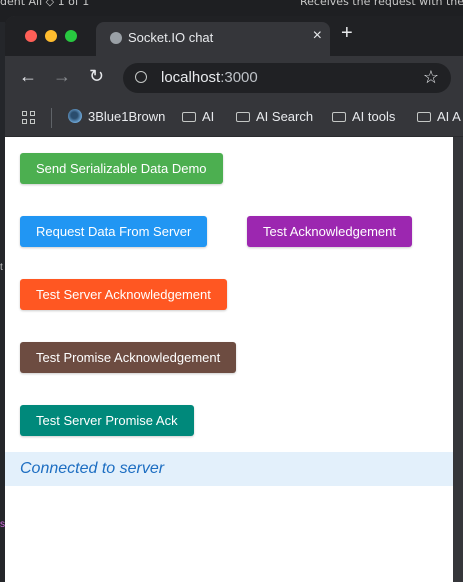 This screenshot has height=582, width=463. What do you see at coordinates (51, 118) in the screenshot?
I see `bookmarks-divider` at bounding box center [51, 118].